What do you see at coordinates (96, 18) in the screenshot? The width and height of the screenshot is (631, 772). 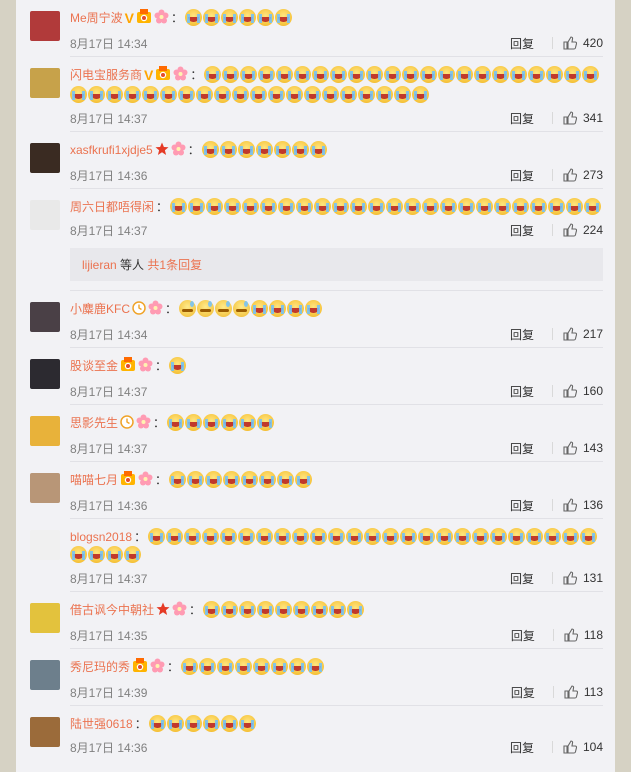 I see `username-link: Me周宁波` at bounding box center [96, 18].